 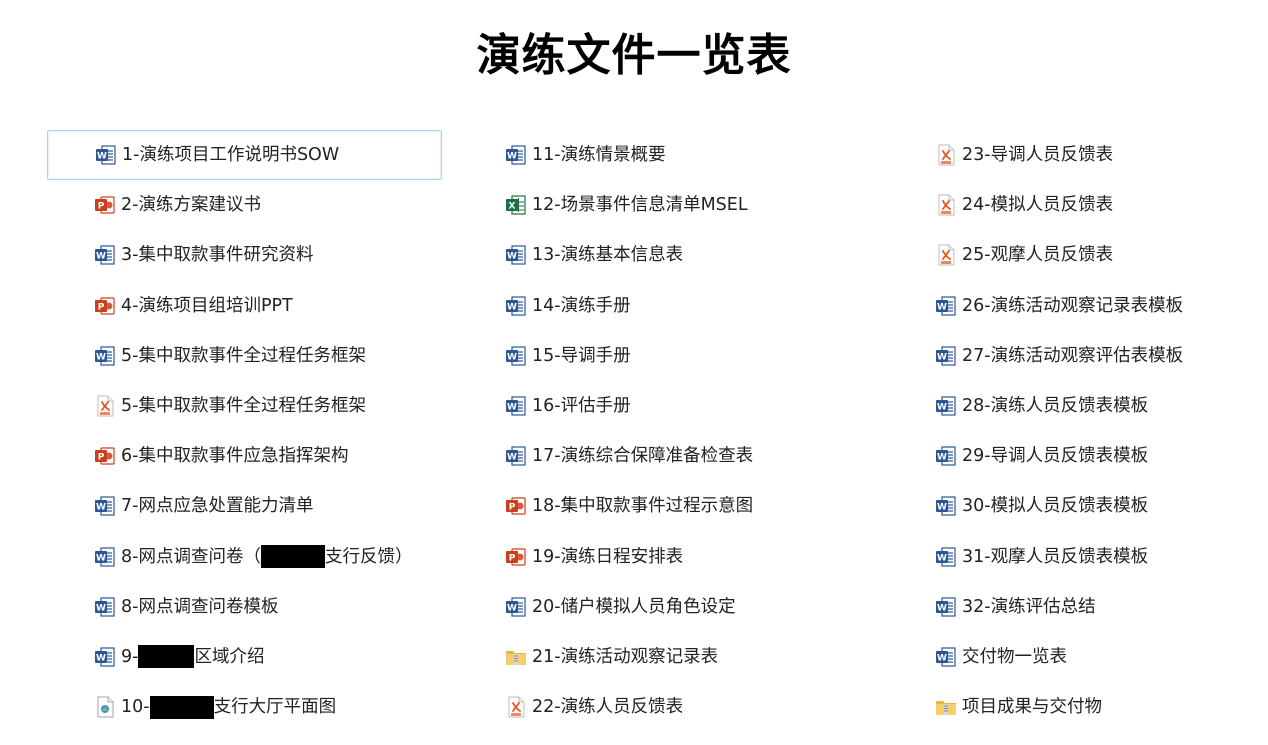 I want to click on file-name: 3-集中取款事件研究资料, so click(x=217, y=255).